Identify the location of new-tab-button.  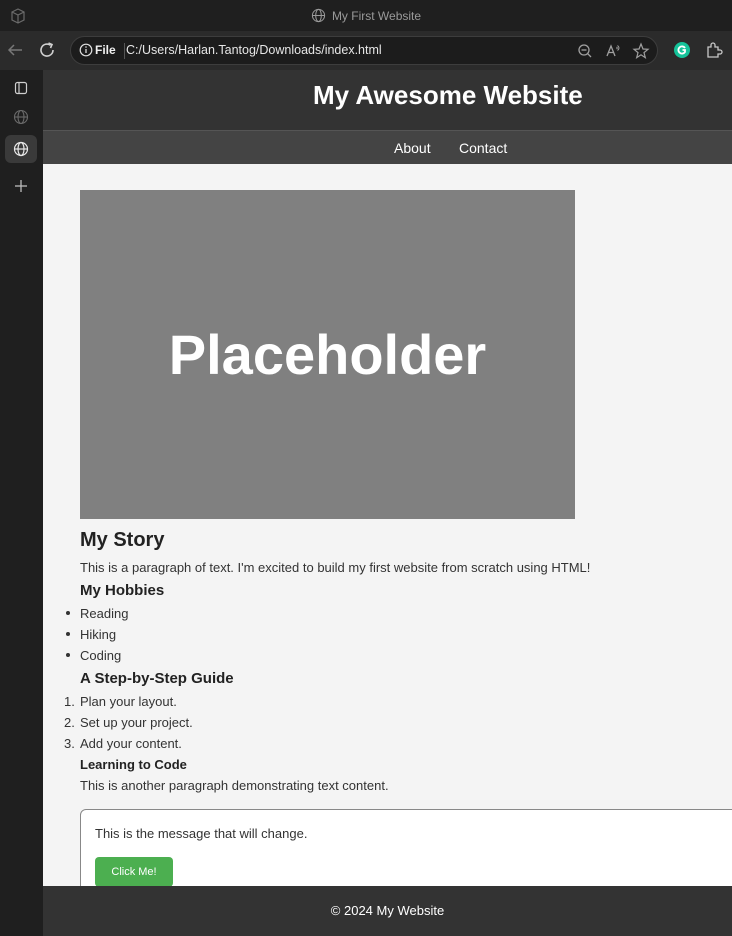
(21, 186).